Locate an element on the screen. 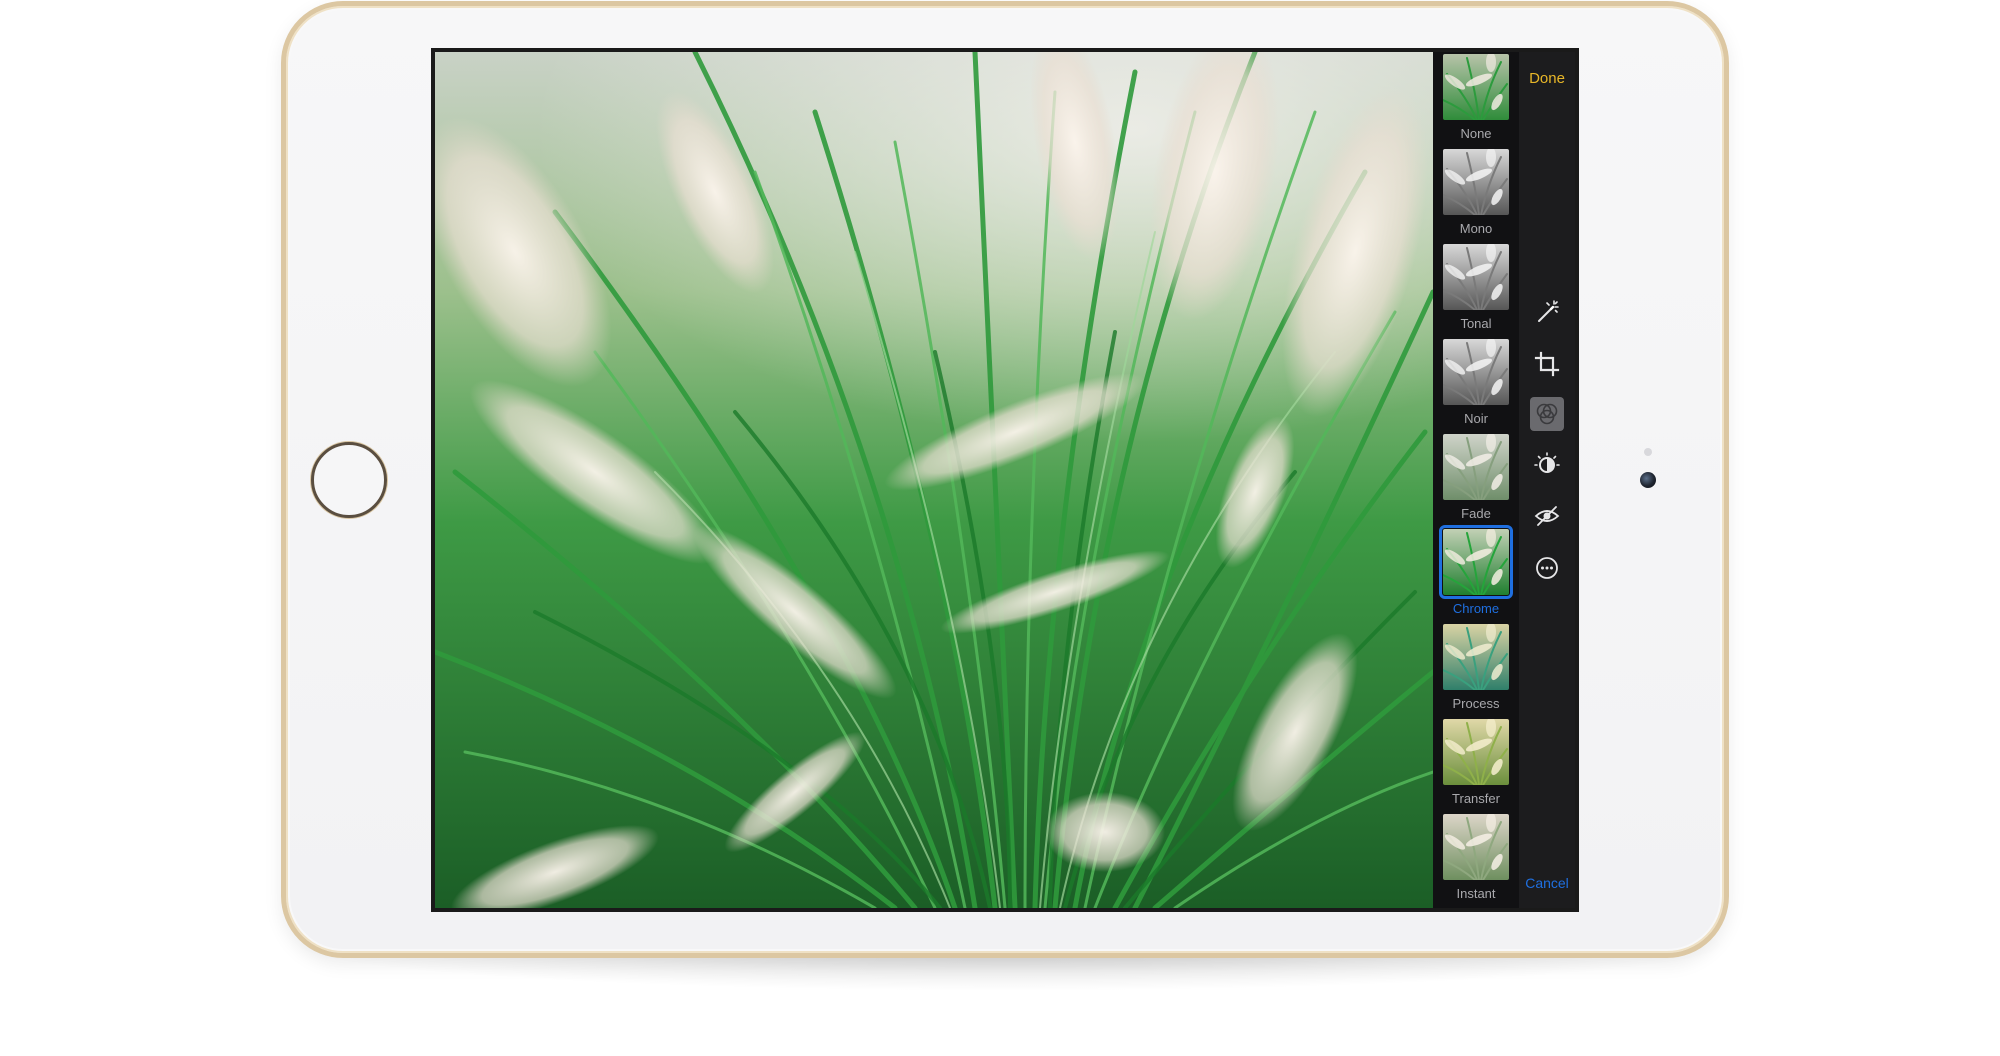  filter-label: Tonal is located at coordinates (1476, 323).